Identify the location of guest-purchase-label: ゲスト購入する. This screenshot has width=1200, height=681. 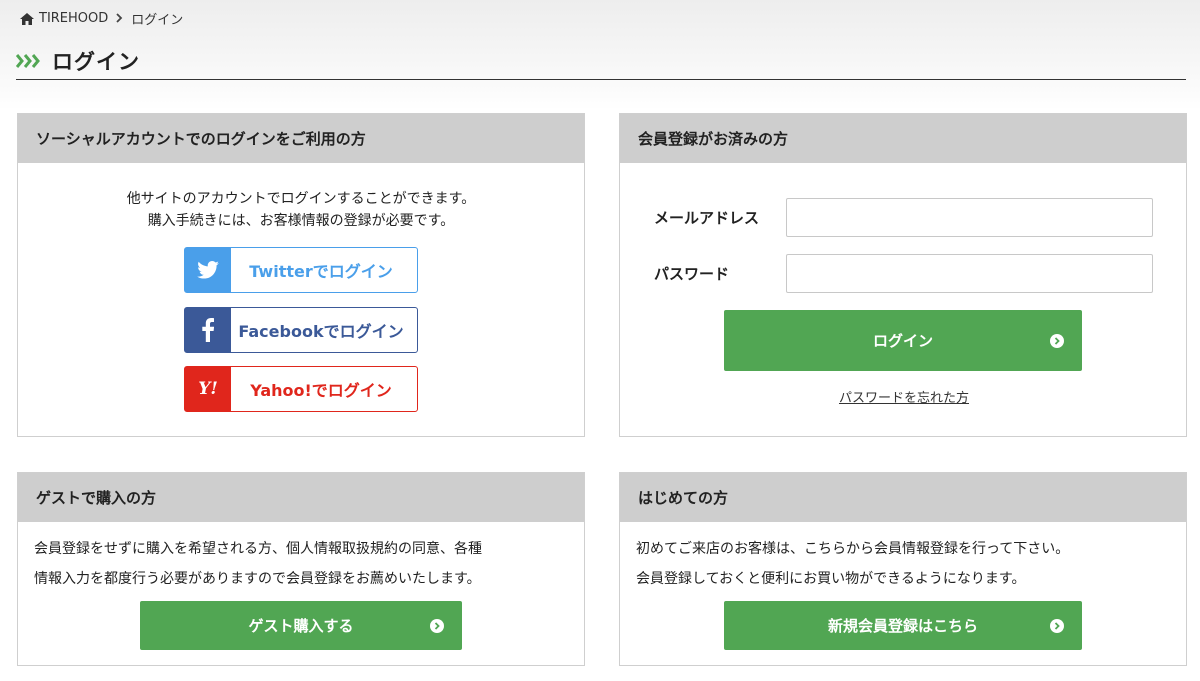
(301, 626).